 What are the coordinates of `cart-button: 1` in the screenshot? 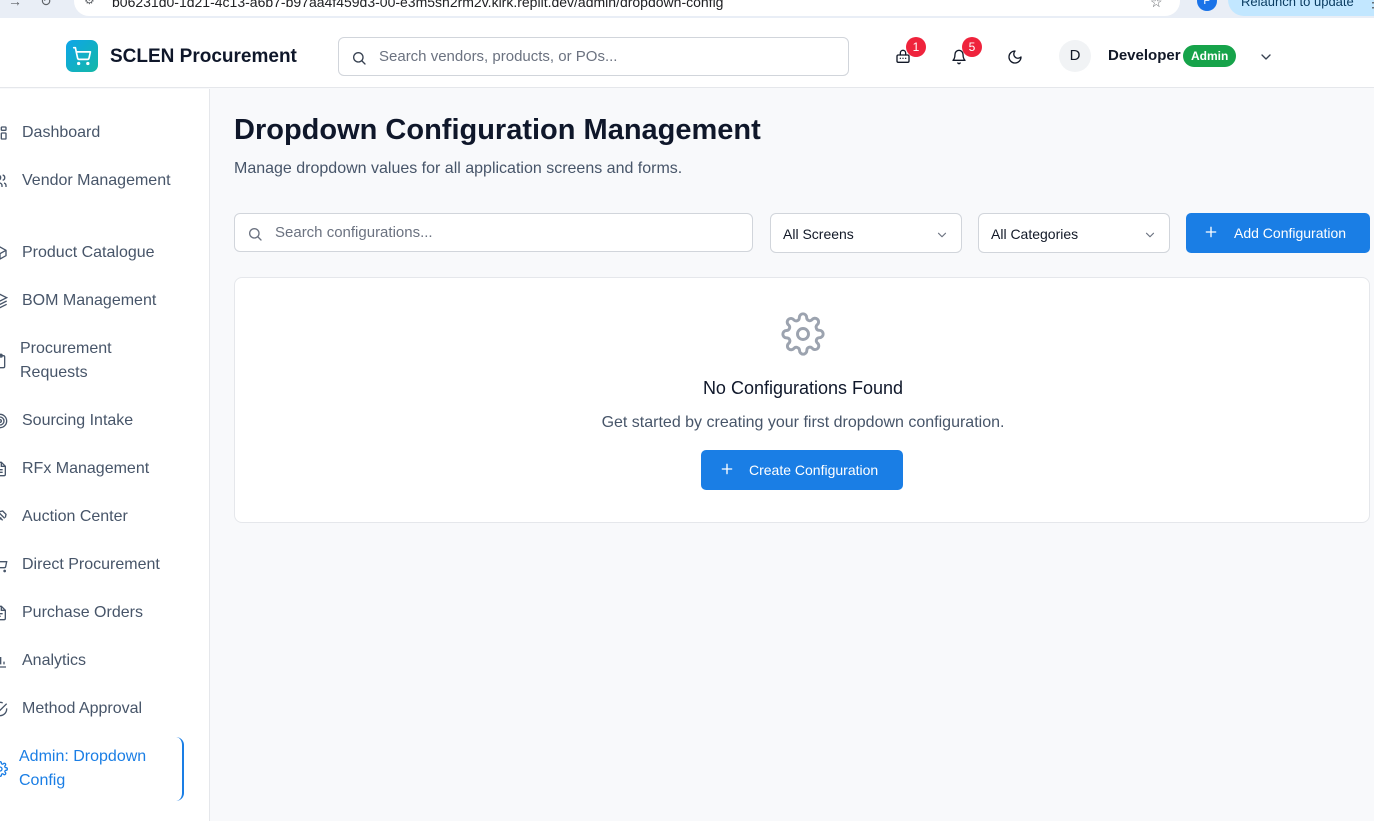 It's located at (909, 52).